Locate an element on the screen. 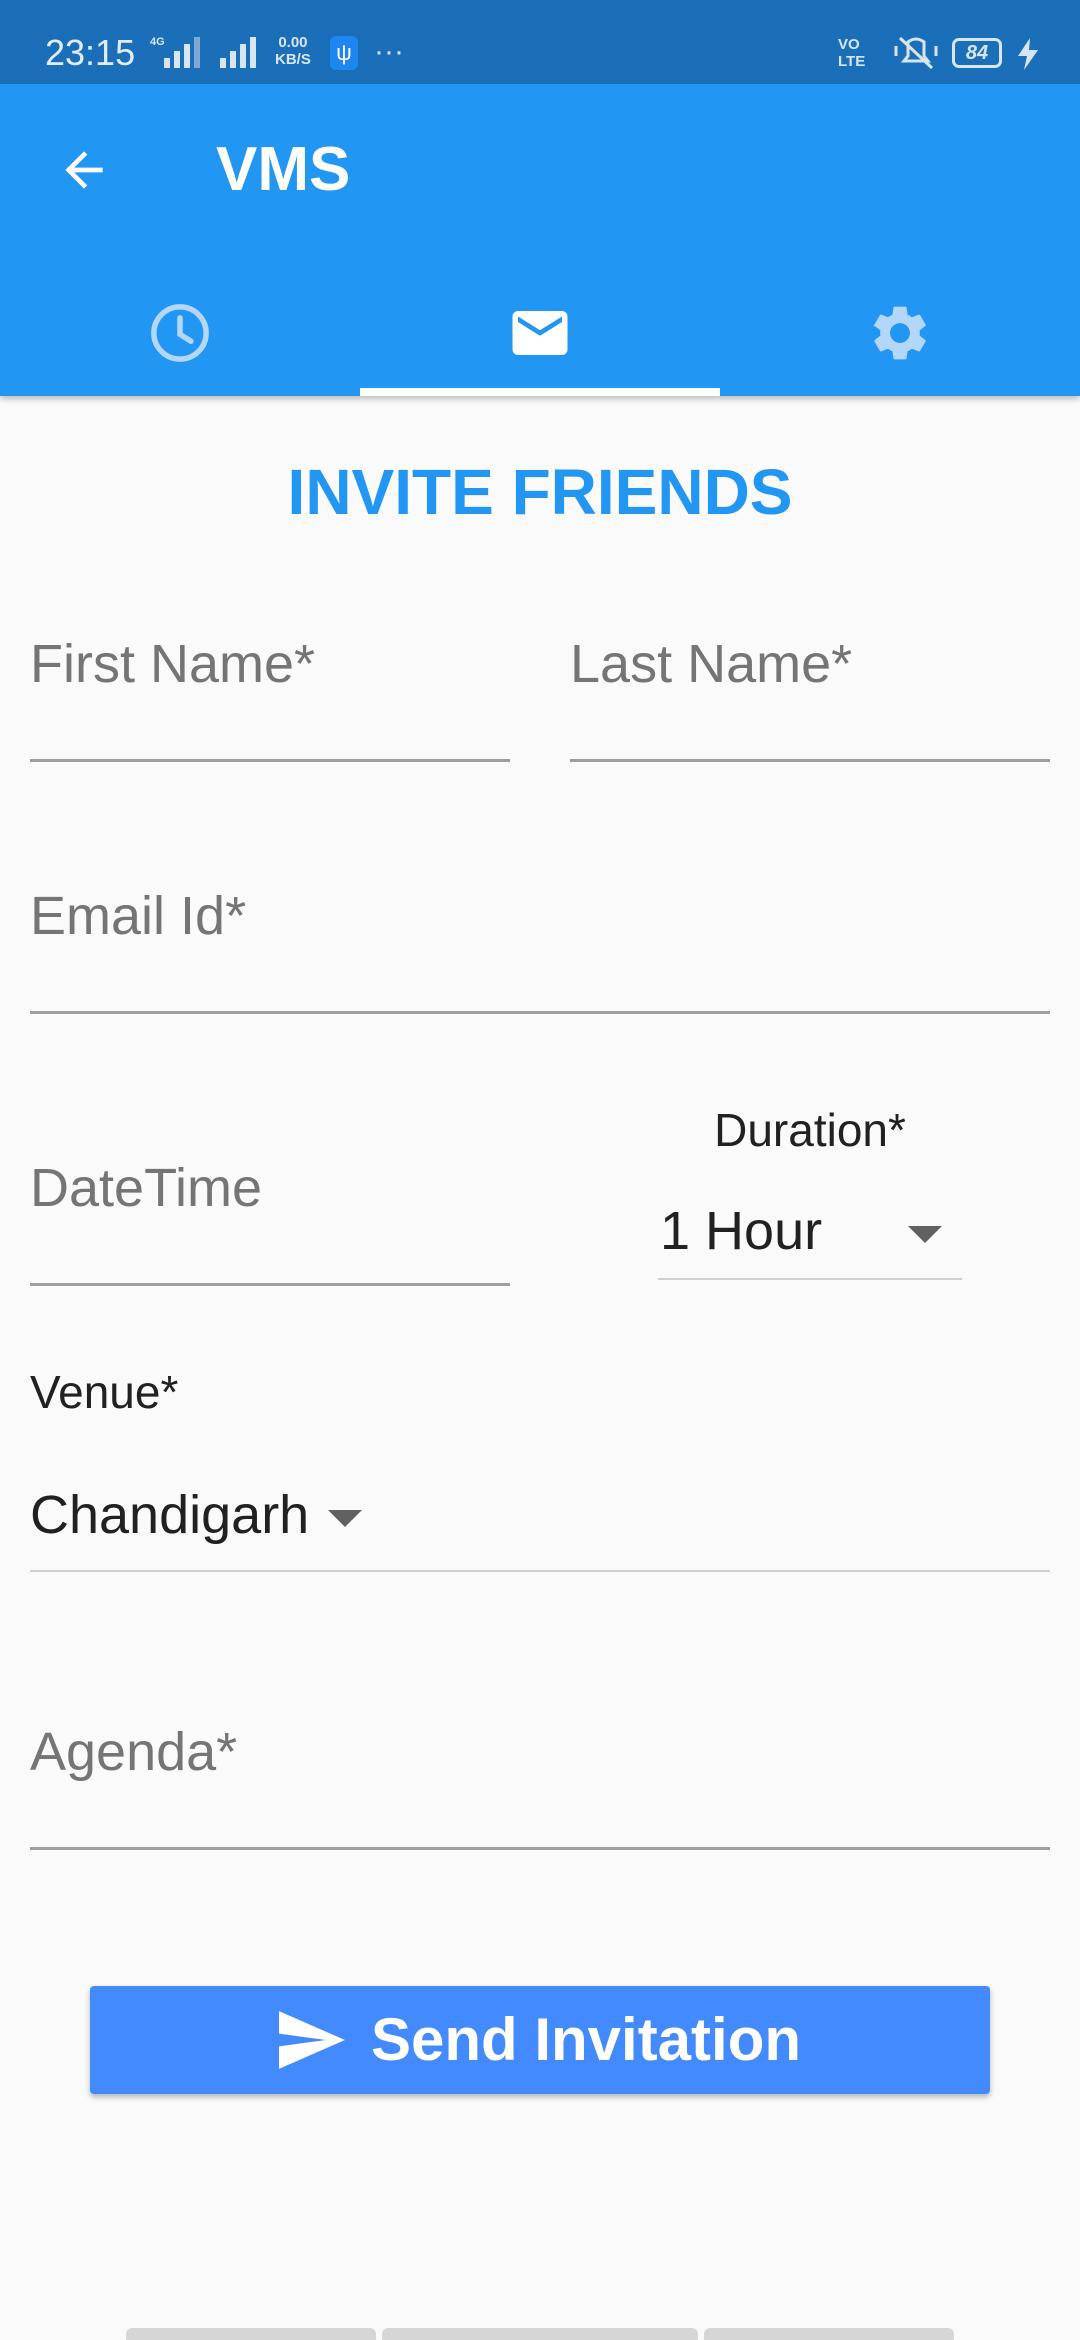 The height and width of the screenshot is (2340, 1080). gear-icon is located at coordinates (899, 333).